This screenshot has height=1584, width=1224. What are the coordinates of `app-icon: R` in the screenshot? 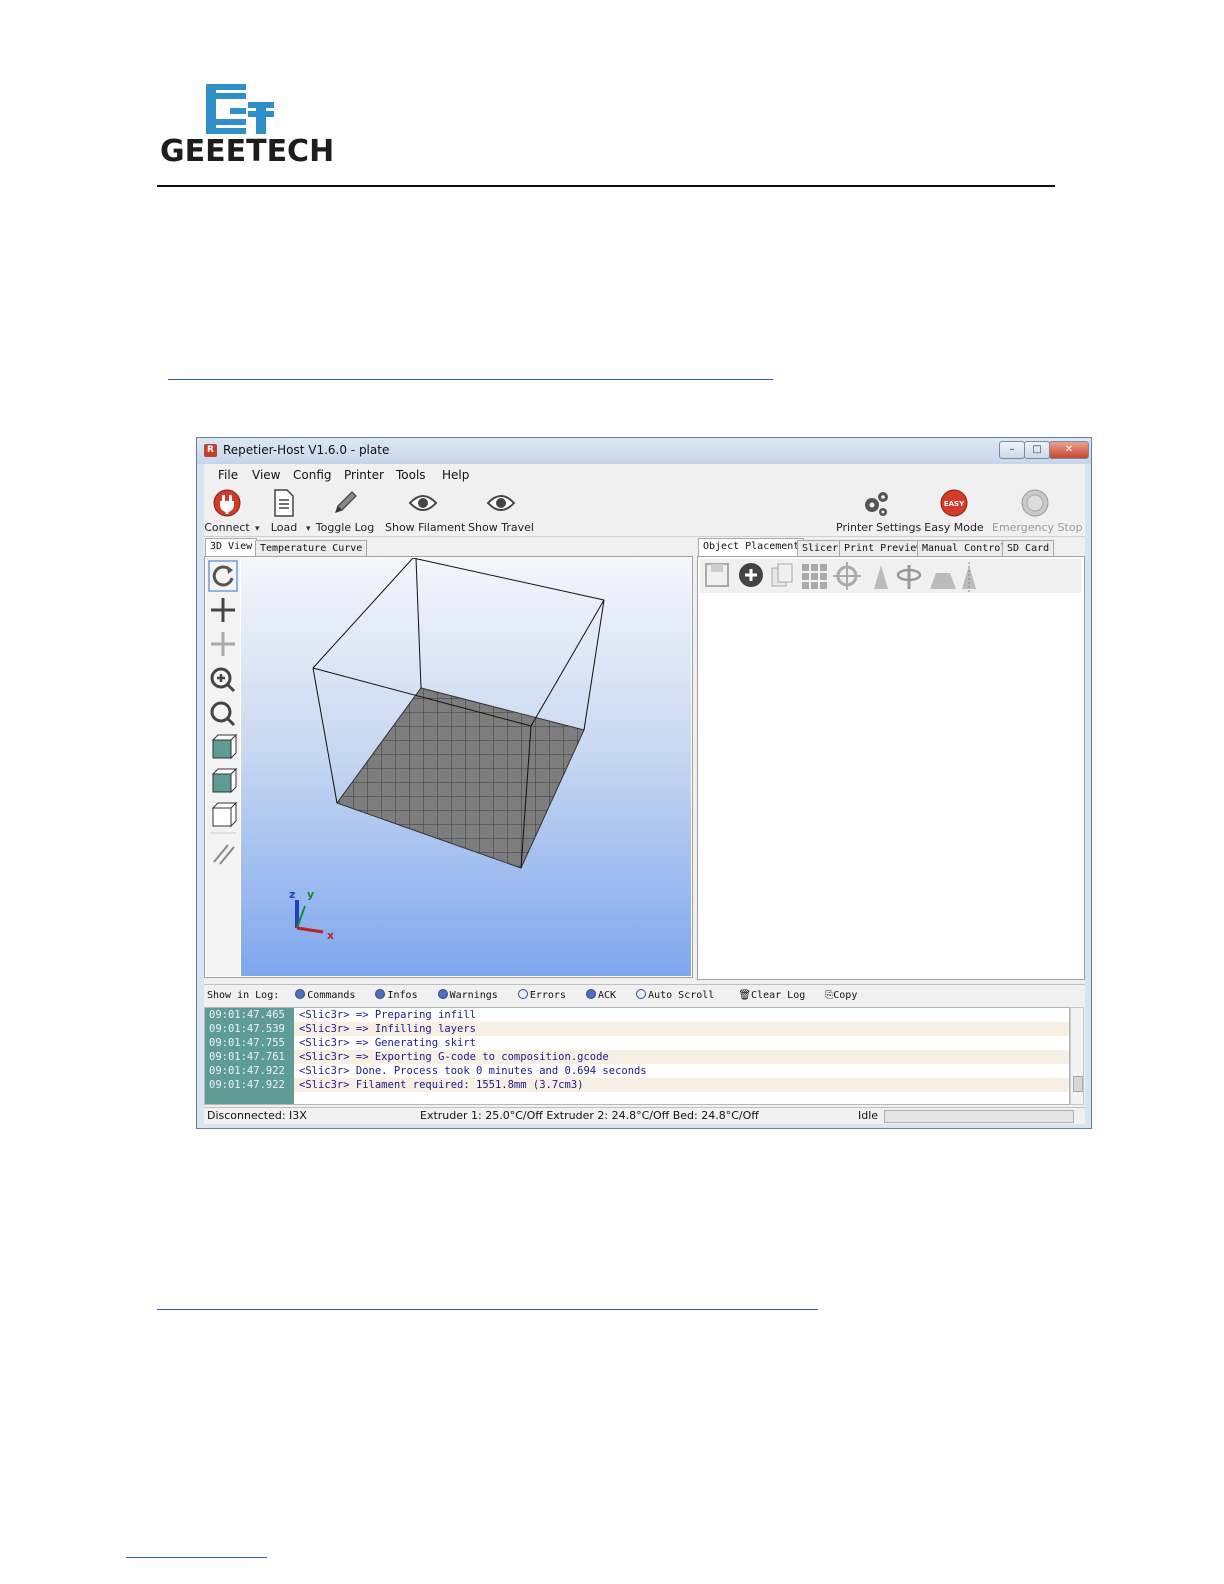 It's located at (210, 450).